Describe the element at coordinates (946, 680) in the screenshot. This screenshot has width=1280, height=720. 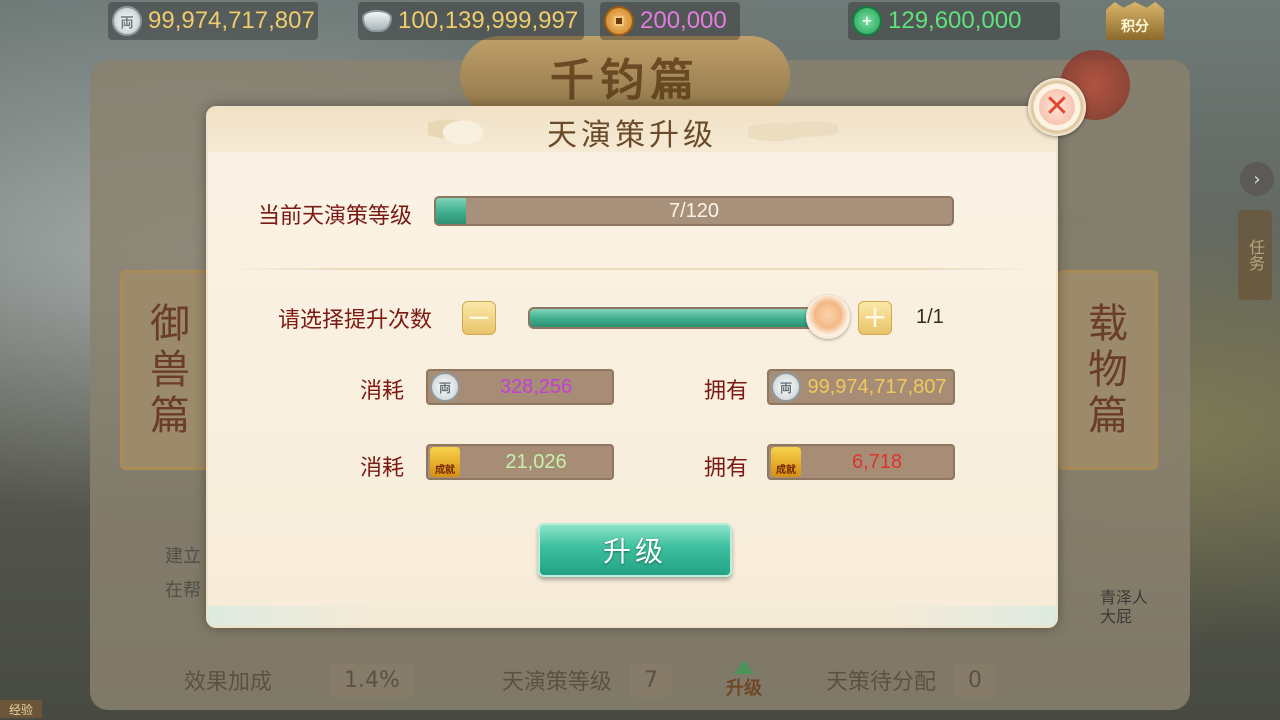
I see `background-stats-row-2: 天策待分配 0` at that location.